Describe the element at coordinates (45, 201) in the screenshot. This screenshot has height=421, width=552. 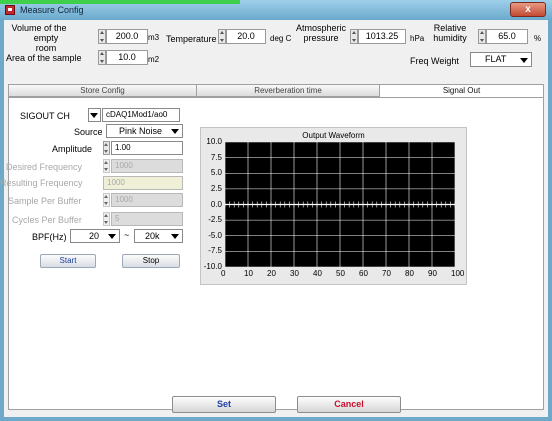
I see `sample-per-buffer-label: Sample Per Buffer` at that location.